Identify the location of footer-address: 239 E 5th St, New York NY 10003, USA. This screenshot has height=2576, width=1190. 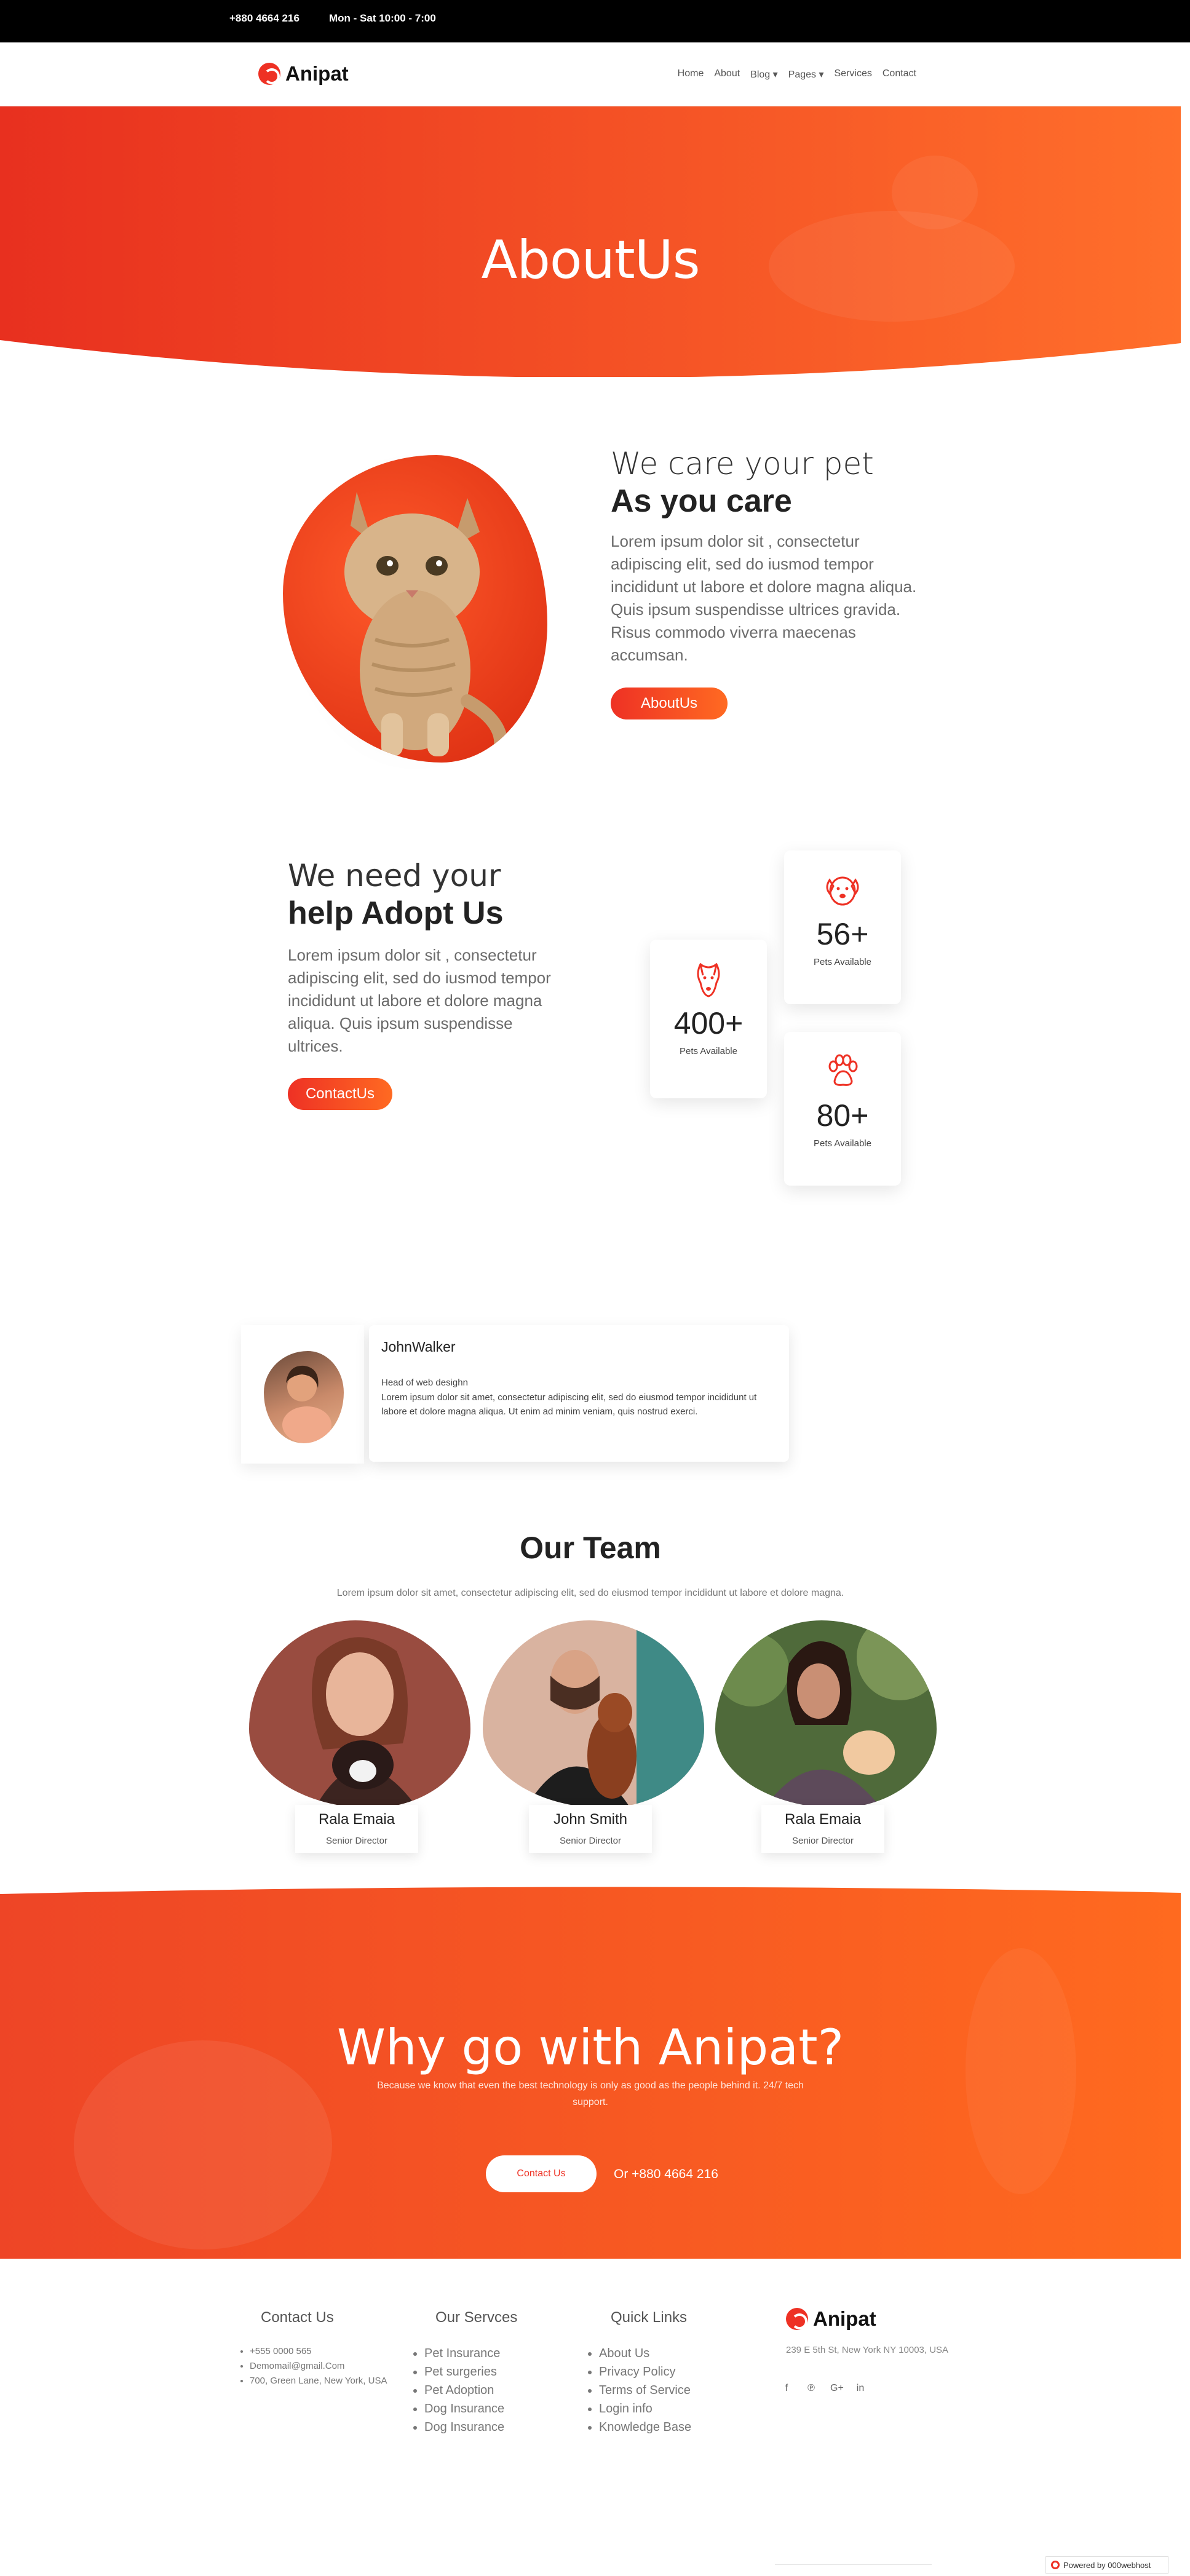
(867, 2350).